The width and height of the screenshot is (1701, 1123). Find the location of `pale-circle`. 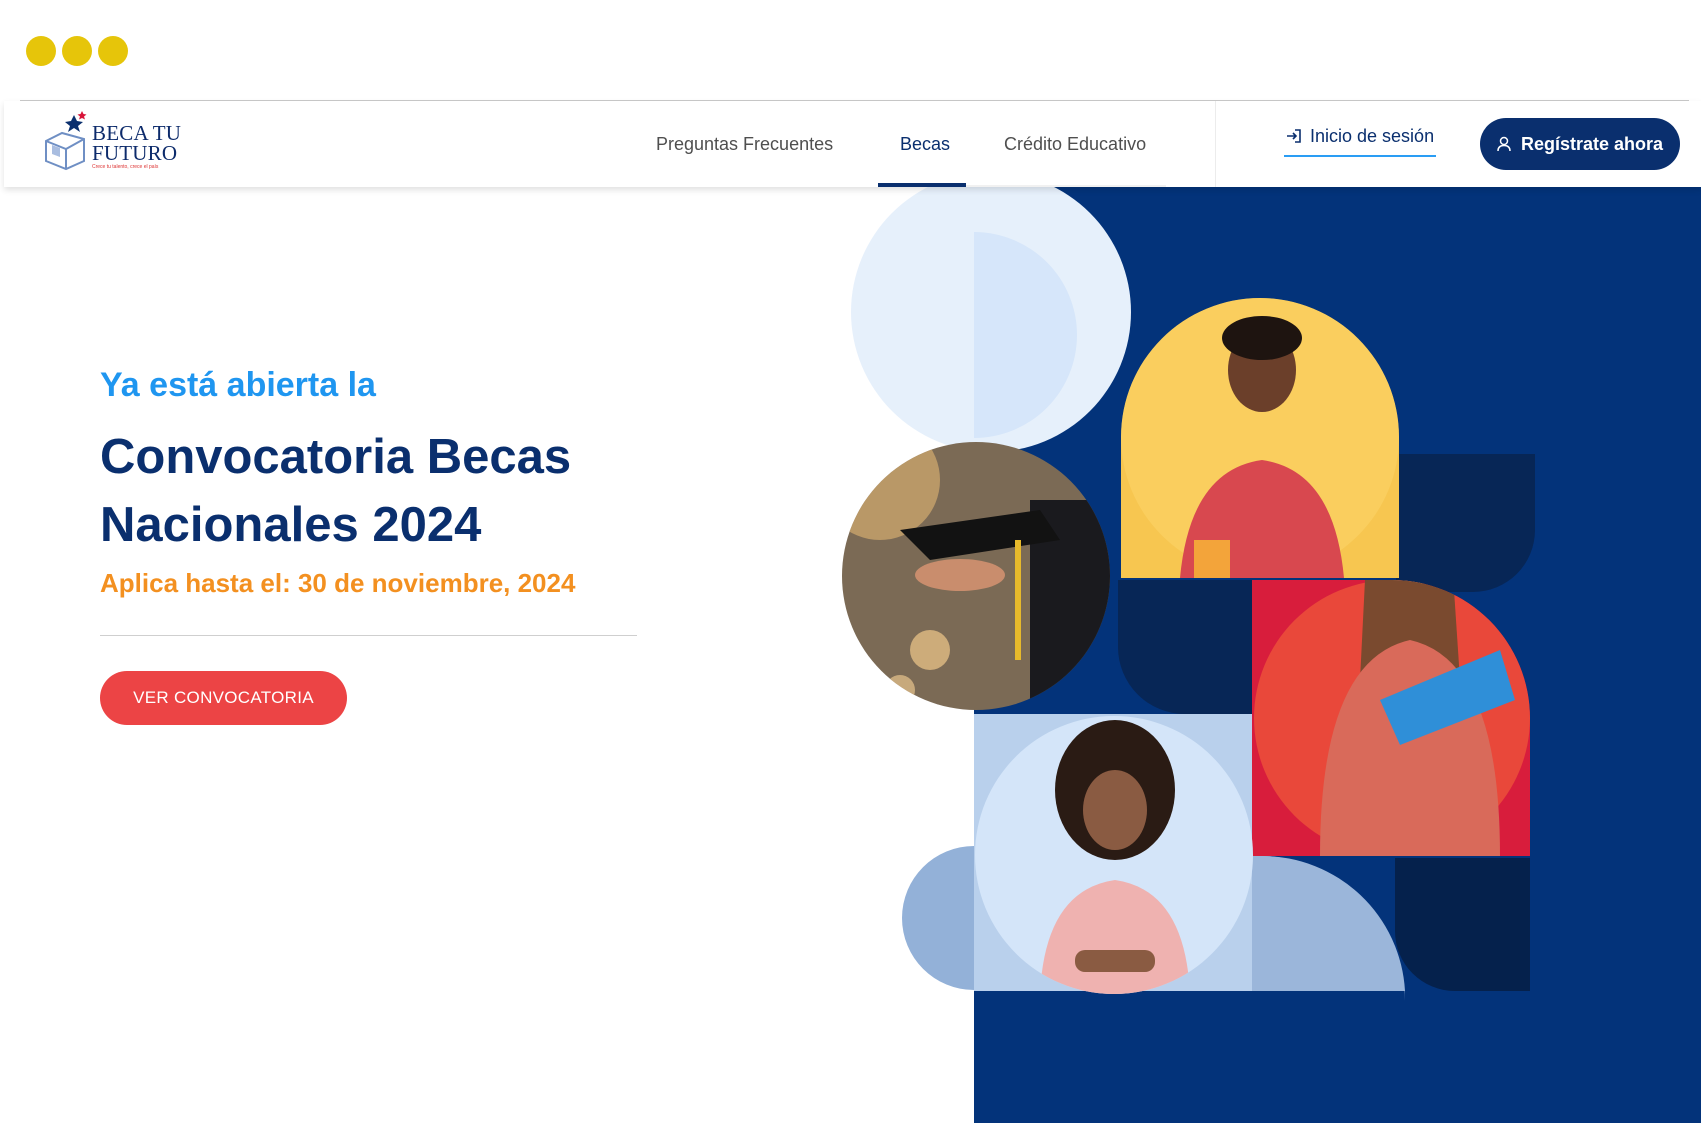

pale-circle is located at coordinates (991, 312).